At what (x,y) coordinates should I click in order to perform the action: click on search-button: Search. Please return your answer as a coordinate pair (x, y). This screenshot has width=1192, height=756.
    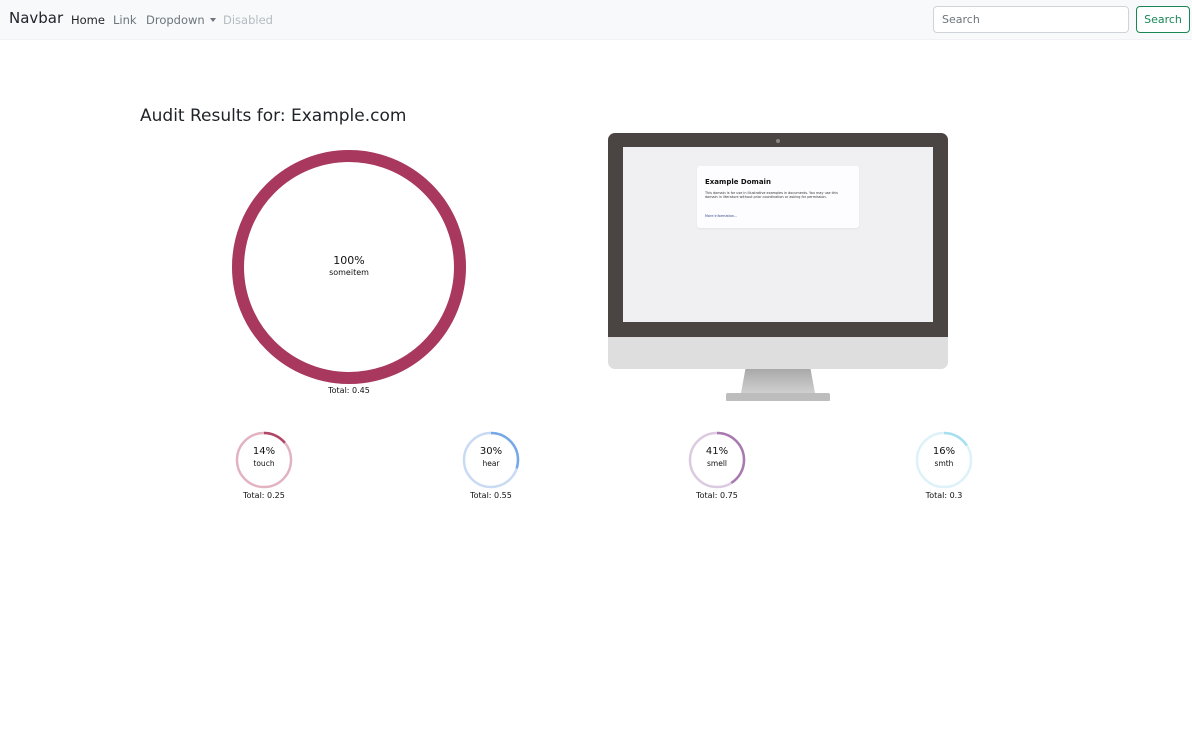
    Looking at the image, I should click on (1163, 19).